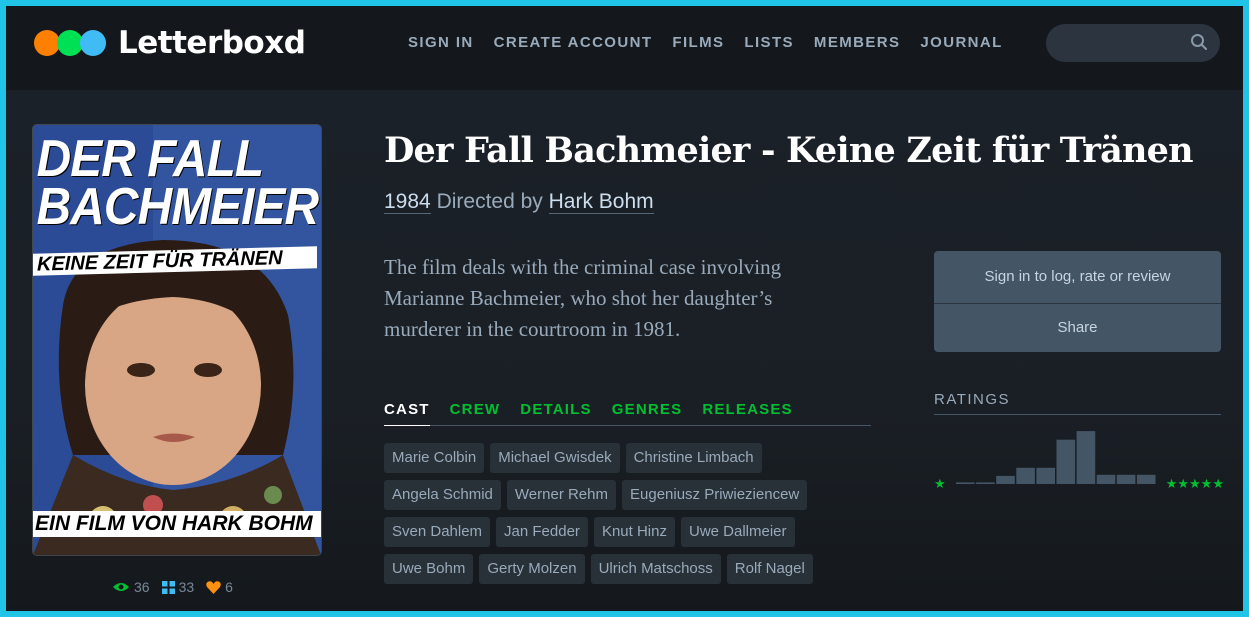 The height and width of the screenshot is (617, 1249). Describe the element at coordinates (555, 458) in the screenshot. I see `cast-member-chip: Michael Gwisdek` at that location.